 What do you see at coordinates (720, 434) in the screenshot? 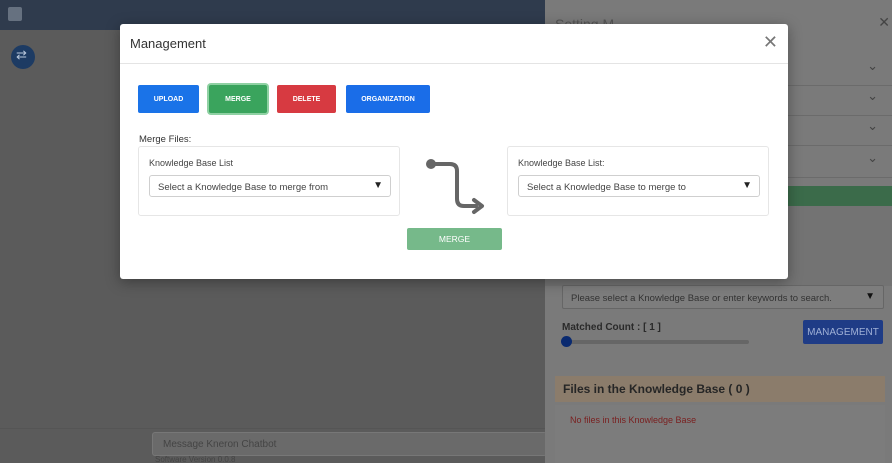
I see `files-panel` at bounding box center [720, 434].